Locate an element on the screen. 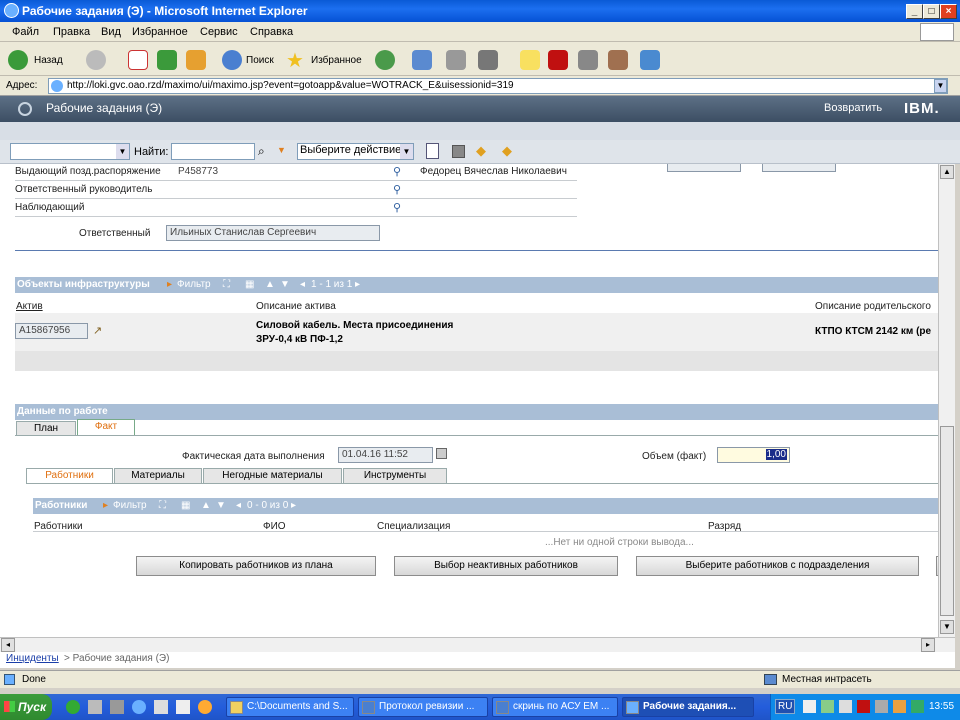 The width and height of the screenshot is (960, 720). tab-plan: План is located at coordinates (46, 428).